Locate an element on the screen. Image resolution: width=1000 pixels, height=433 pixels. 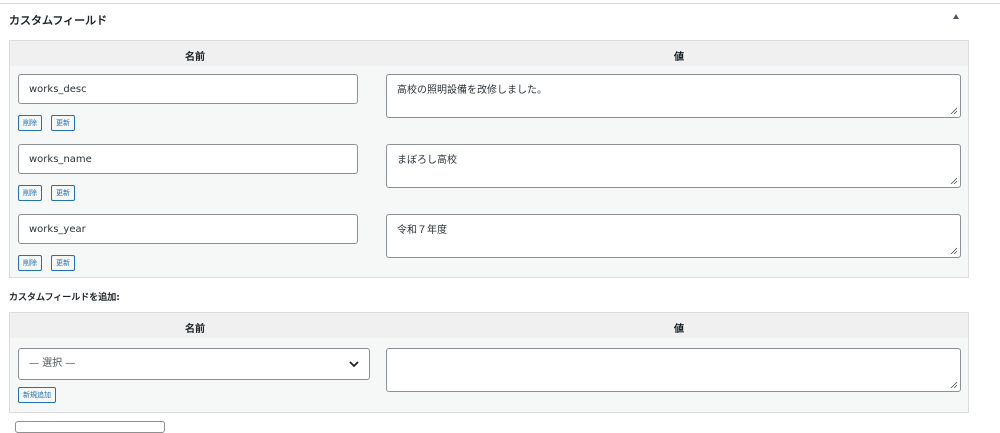
add-new-button: 新規追加 is located at coordinates (37, 395).